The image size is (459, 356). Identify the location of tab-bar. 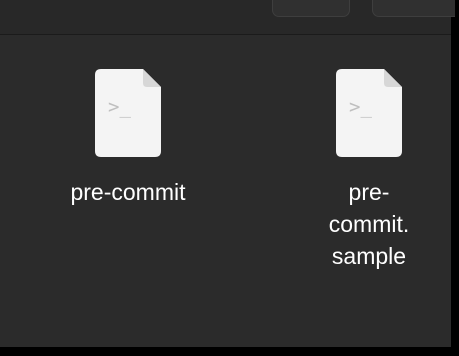
(227, 17).